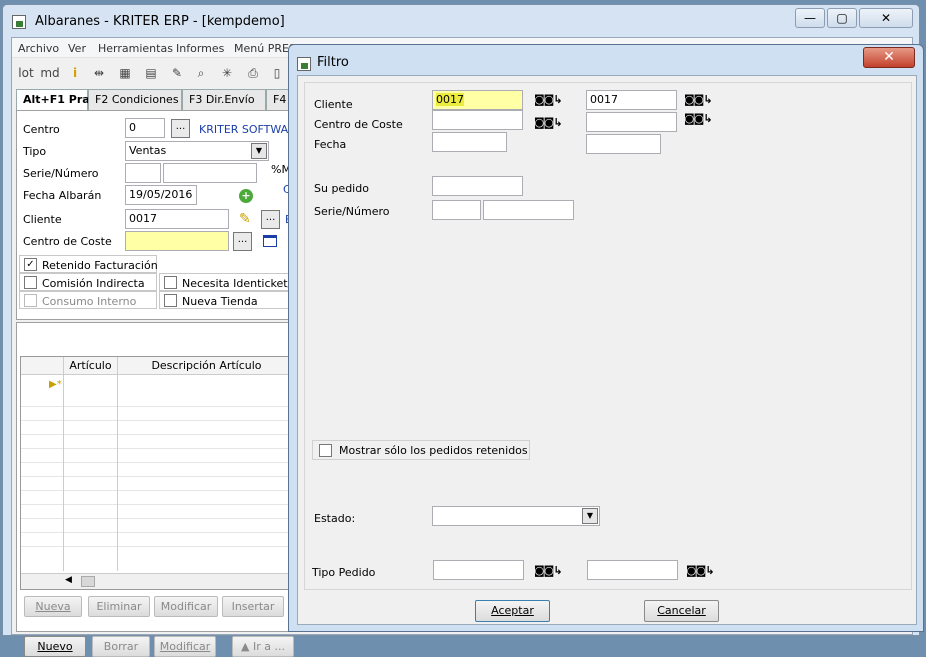 Image resolution: width=926 pixels, height=657 pixels. I want to click on lines-grid: Artículo Descripción Artículo ▶* ◀, so click(157, 473).